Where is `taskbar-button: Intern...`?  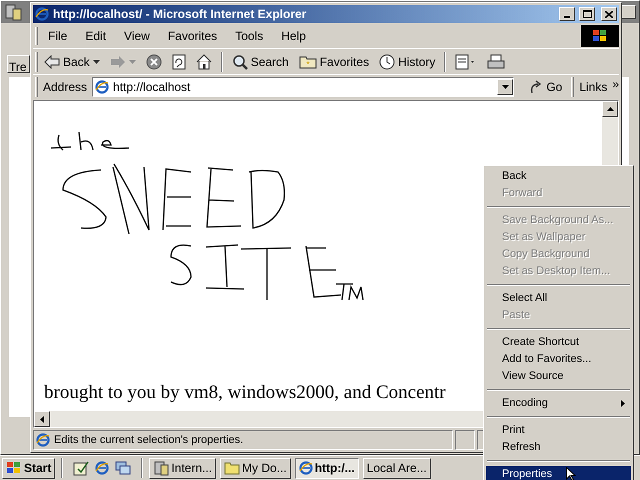 taskbar-button: Intern... is located at coordinates (182, 468).